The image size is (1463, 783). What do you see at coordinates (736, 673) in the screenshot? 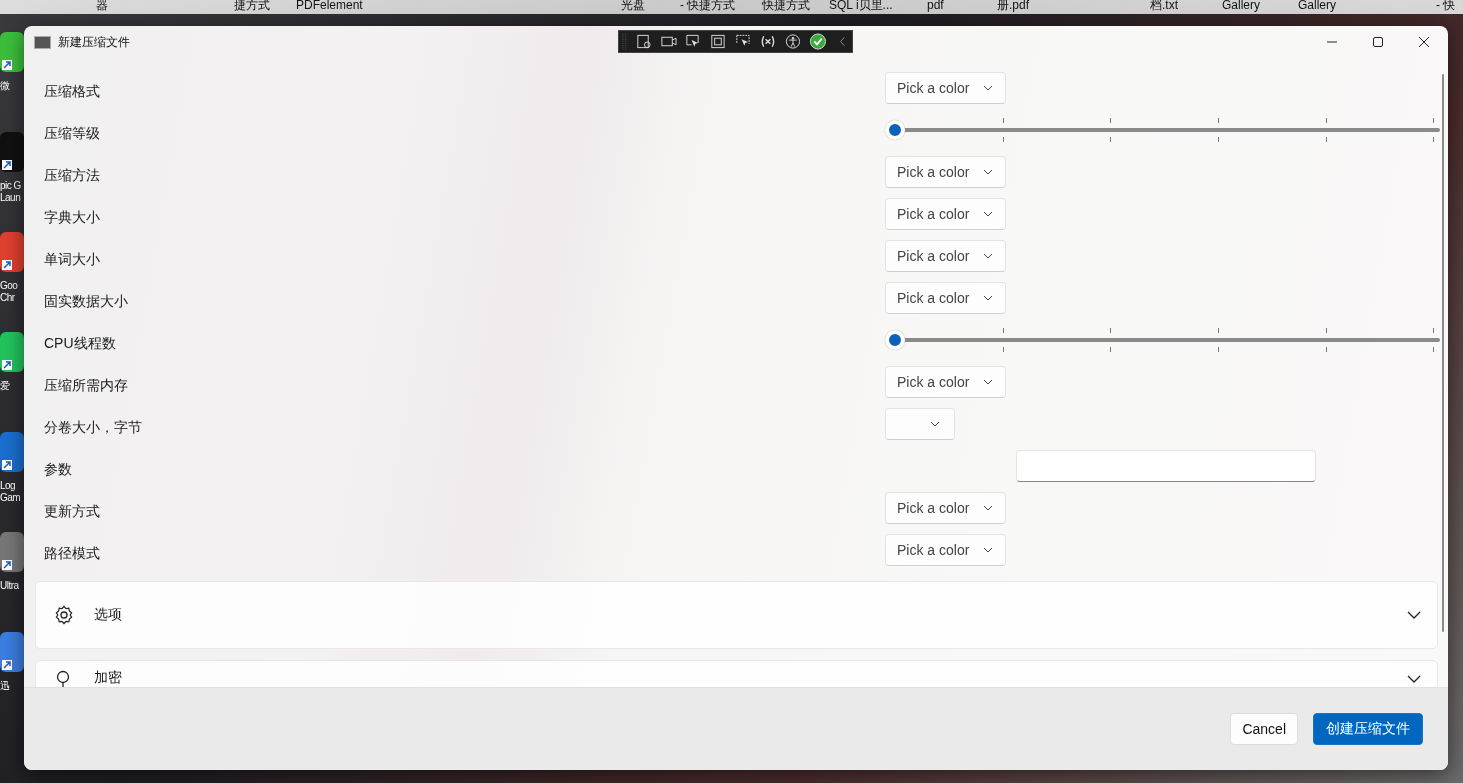
I see `expander-card: 加密` at bounding box center [736, 673].